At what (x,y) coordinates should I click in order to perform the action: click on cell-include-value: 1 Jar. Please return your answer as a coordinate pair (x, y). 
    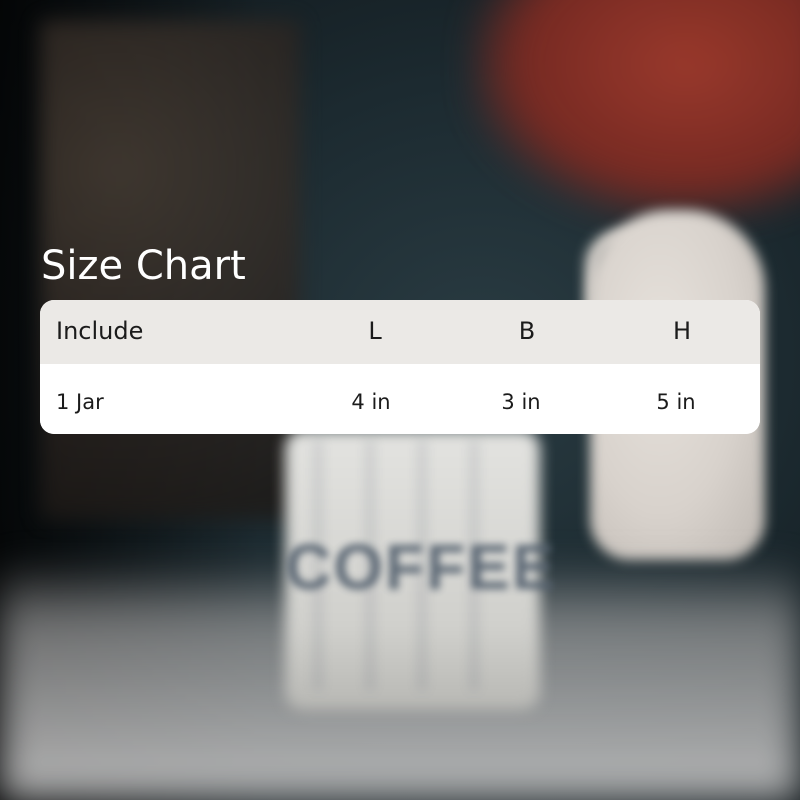
    Looking at the image, I should click on (80, 402).